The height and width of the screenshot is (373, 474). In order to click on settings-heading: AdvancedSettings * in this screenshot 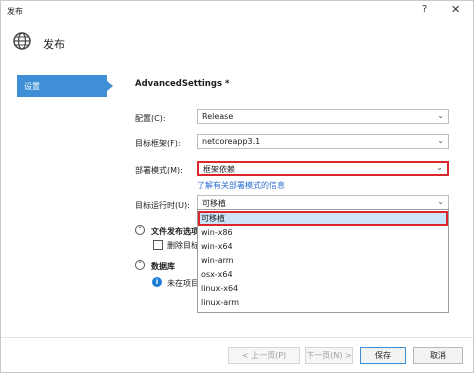, I will do `click(182, 84)`.